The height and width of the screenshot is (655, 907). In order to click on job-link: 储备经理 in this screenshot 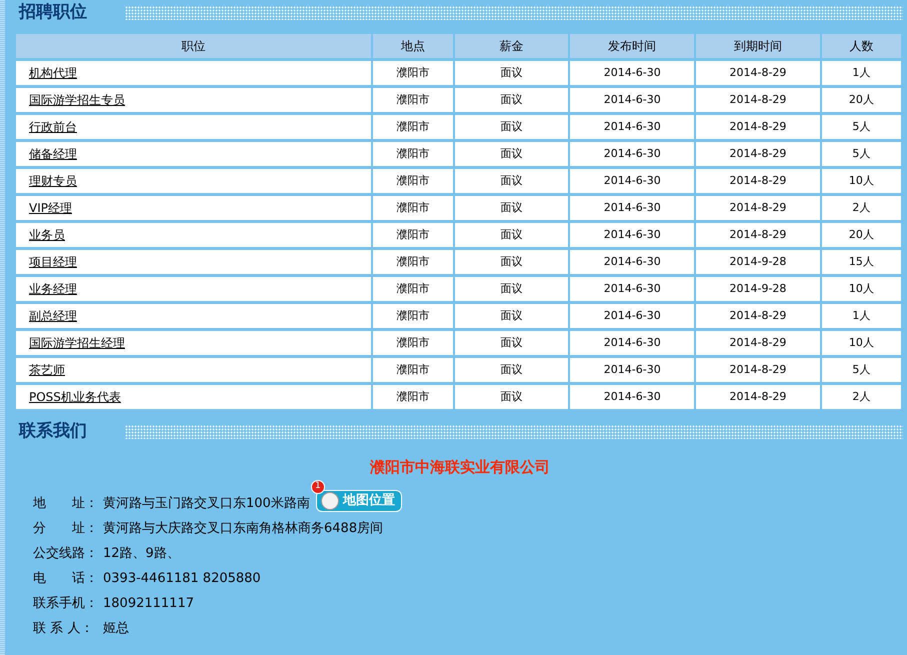, I will do `click(53, 154)`.